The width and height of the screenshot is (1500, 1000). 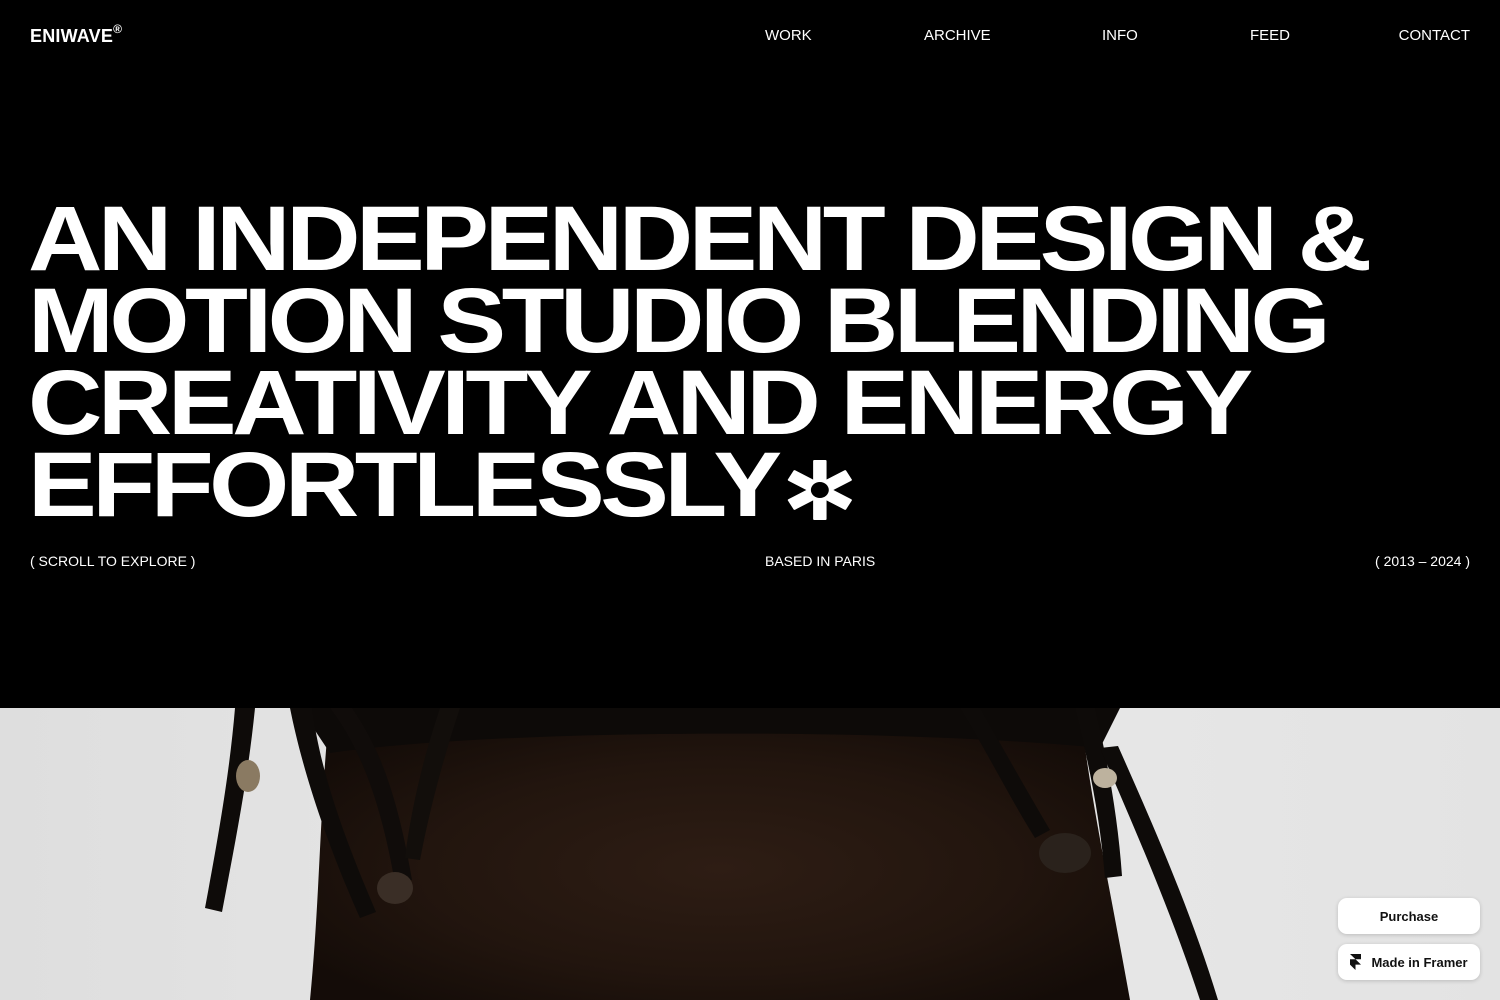 I want to click on purchase-button: Purchase, so click(x=1409, y=916).